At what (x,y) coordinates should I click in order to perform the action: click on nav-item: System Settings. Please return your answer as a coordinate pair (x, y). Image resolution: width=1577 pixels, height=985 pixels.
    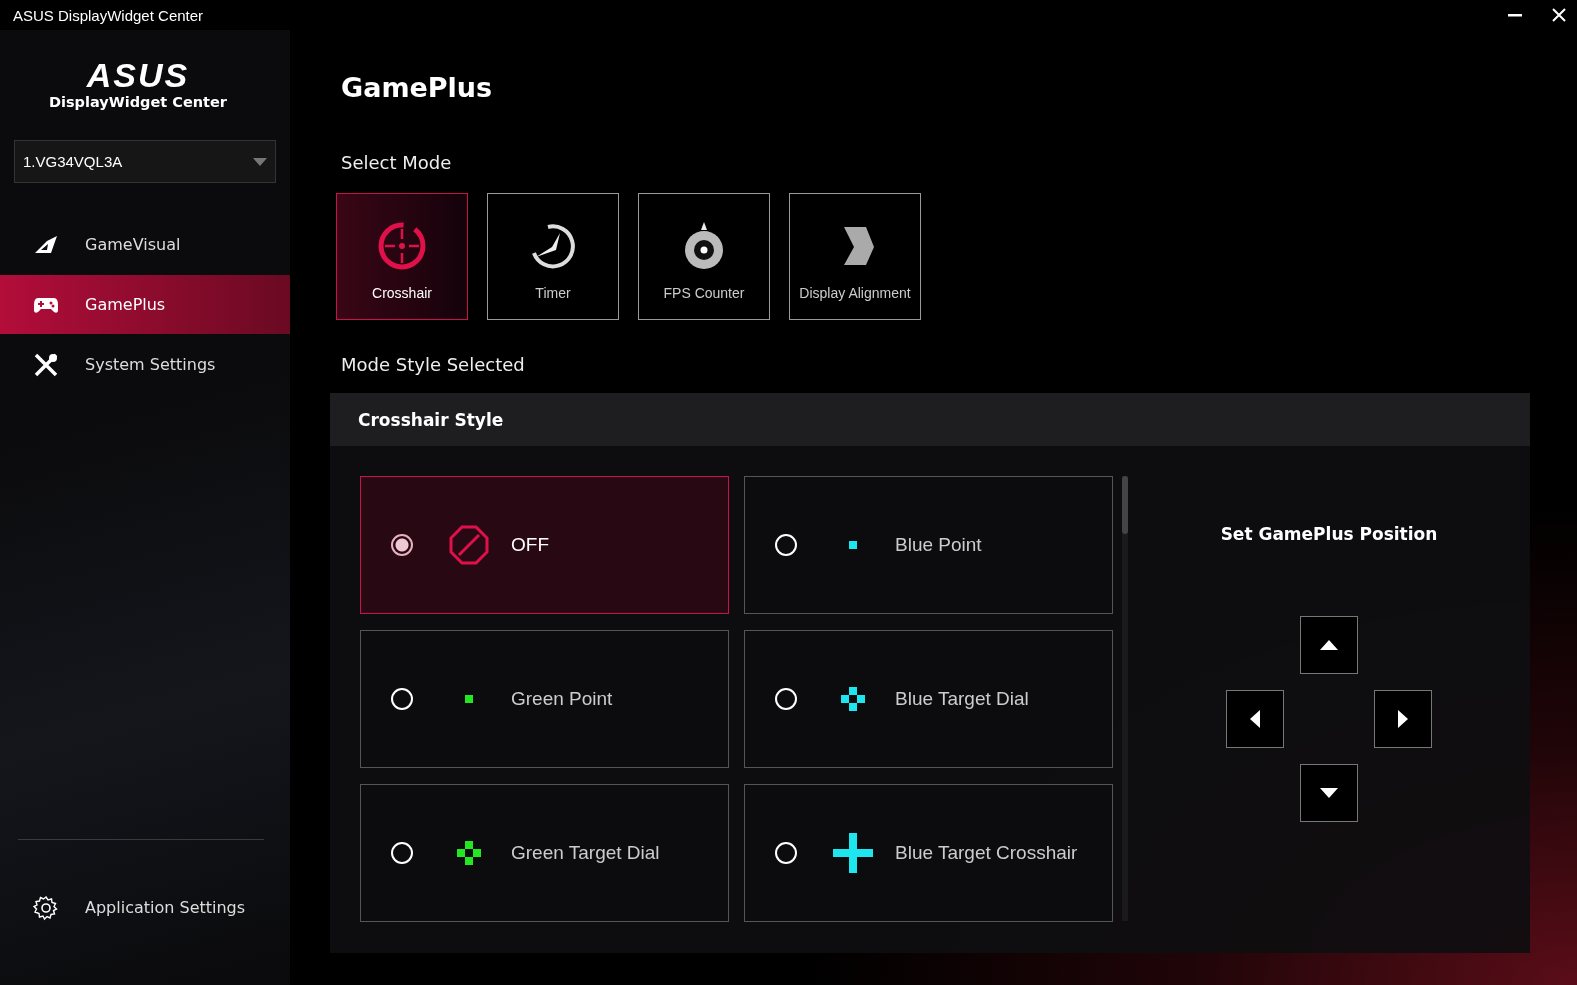
    Looking at the image, I should click on (145, 364).